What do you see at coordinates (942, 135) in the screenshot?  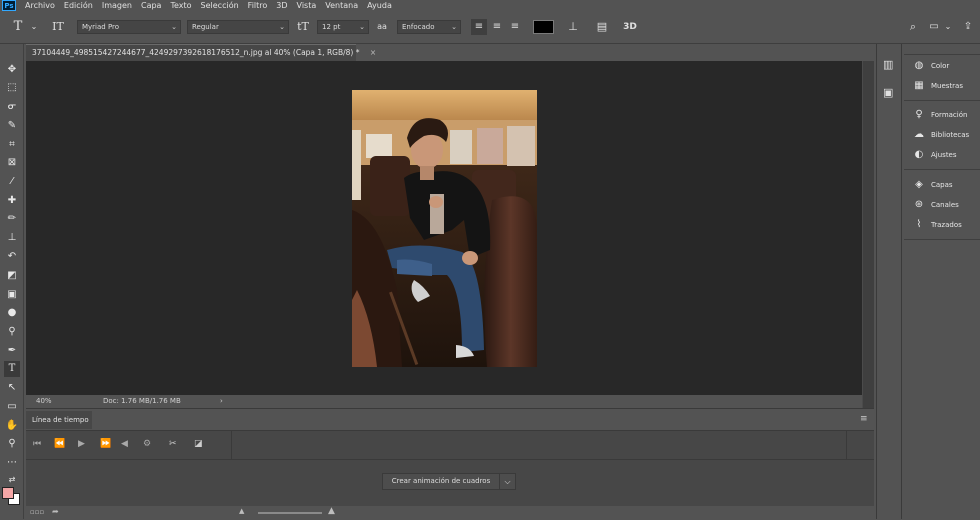 I see `panel-libraries: ☁ Bibliotecas` at bounding box center [942, 135].